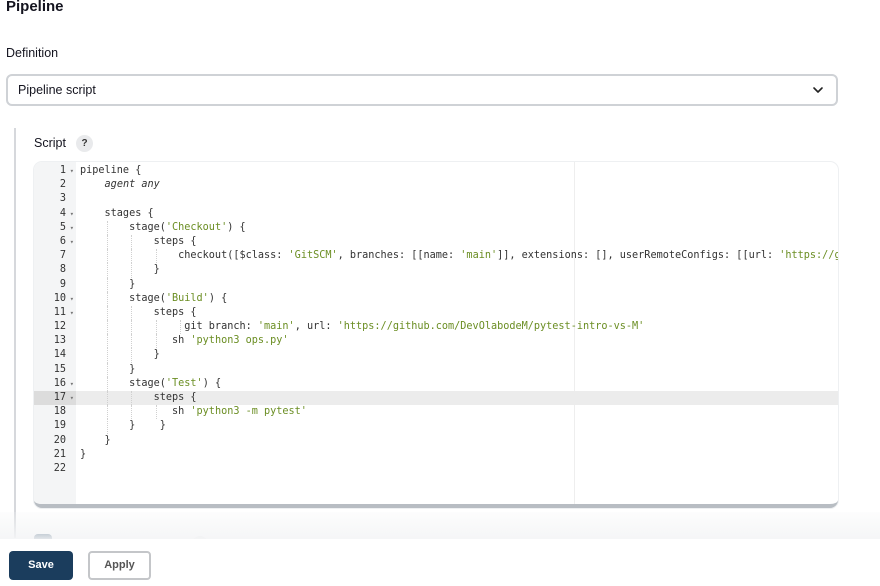 The width and height of the screenshot is (880, 586). What do you see at coordinates (436, 199) in the screenshot?
I see `code-line: 3` at bounding box center [436, 199].